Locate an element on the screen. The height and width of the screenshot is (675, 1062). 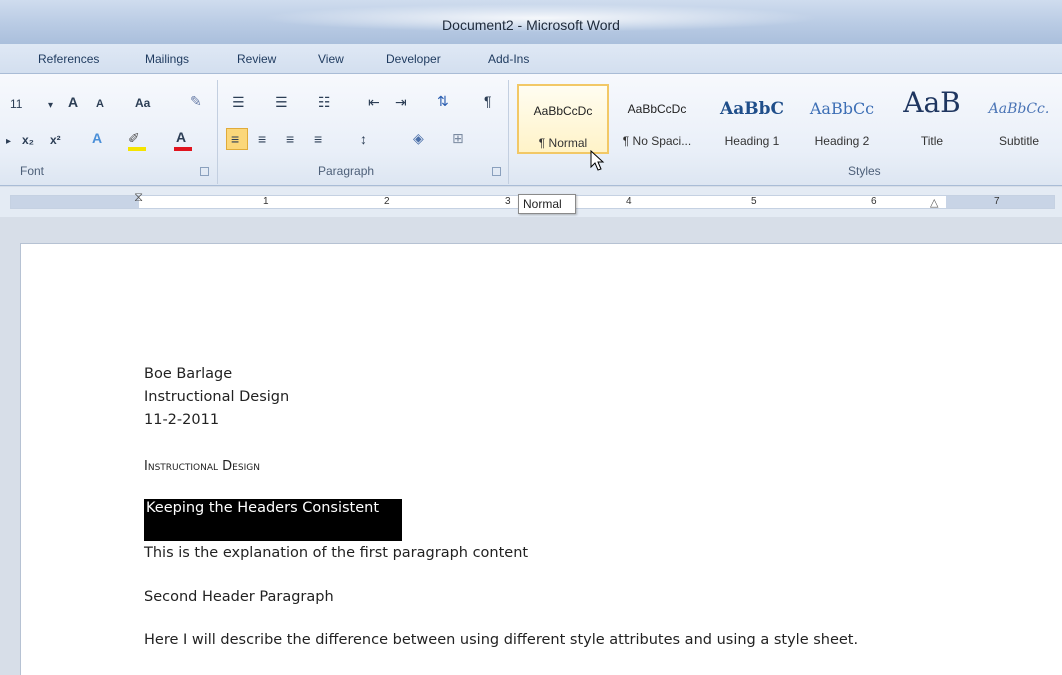
decrease-indent-icon: ⇤ is located at coordinates (374, 102).